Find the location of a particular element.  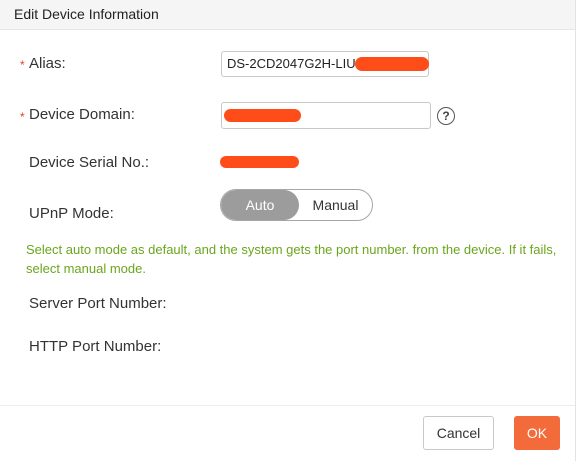

server-port-label: Server Port Number: is located at coordinates (98, 303).